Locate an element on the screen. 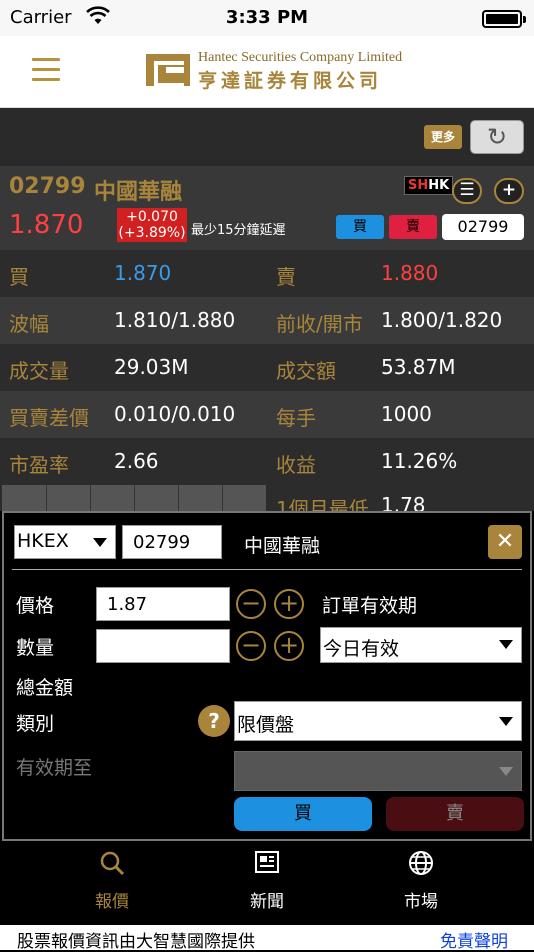 This screenshot has height=952, width=534. status-bar: Carrier 3:33 PM is located at coordinates (267, 18).